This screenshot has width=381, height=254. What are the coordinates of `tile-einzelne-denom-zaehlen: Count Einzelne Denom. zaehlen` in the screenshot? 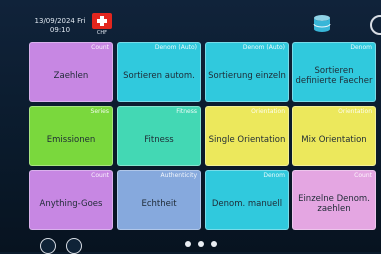 It's located at (334, 200).